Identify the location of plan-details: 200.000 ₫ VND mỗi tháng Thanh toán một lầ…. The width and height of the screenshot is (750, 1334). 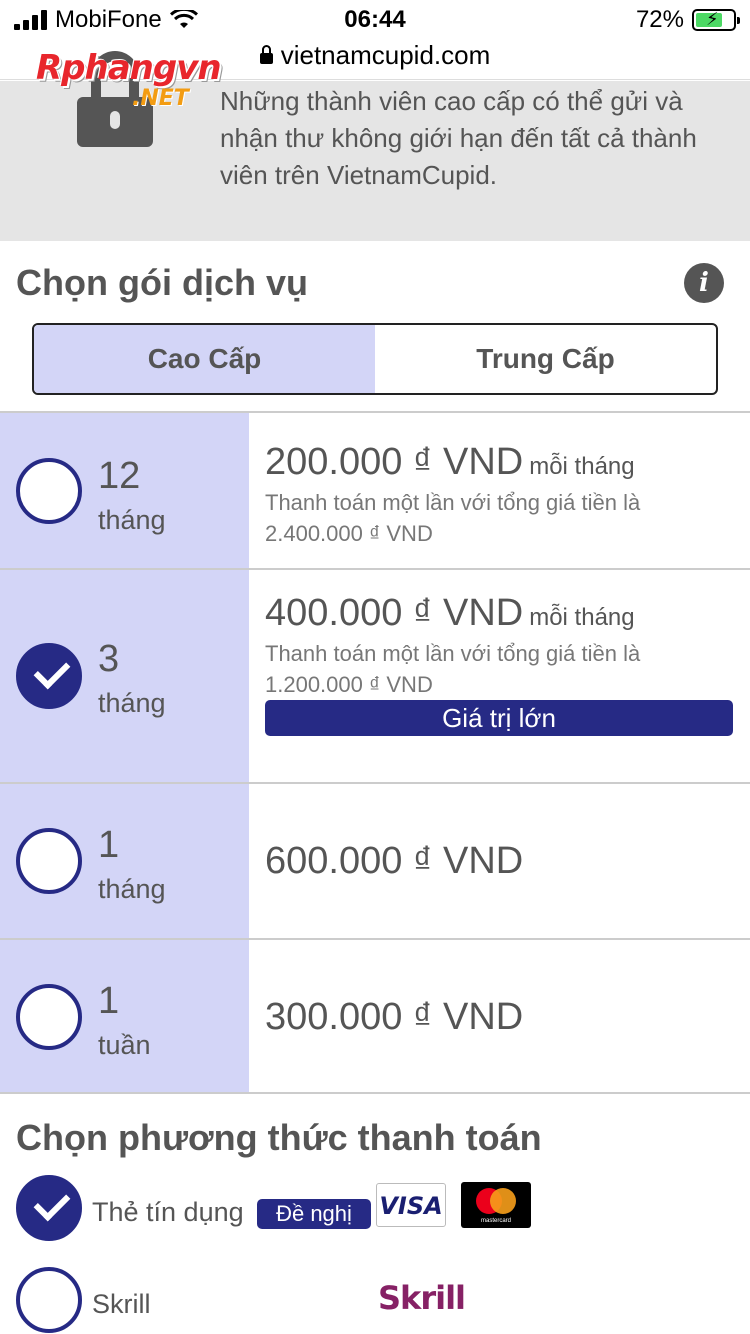
(499, 490).